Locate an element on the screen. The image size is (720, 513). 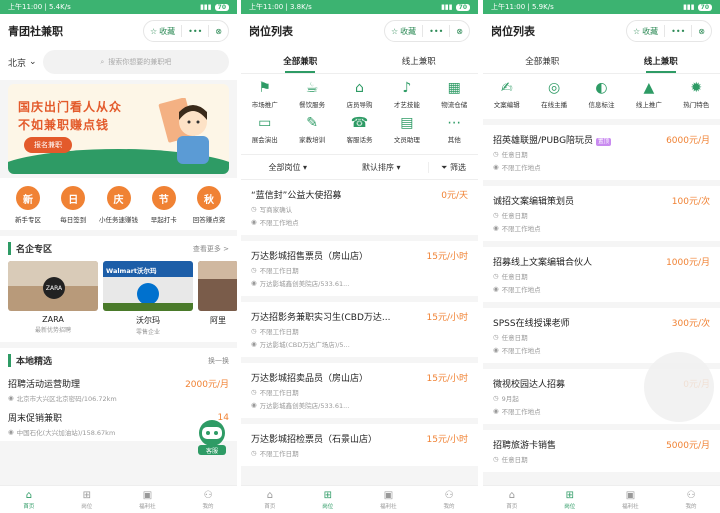
zara-logo: ZARA is located at coordinates (54, 288).